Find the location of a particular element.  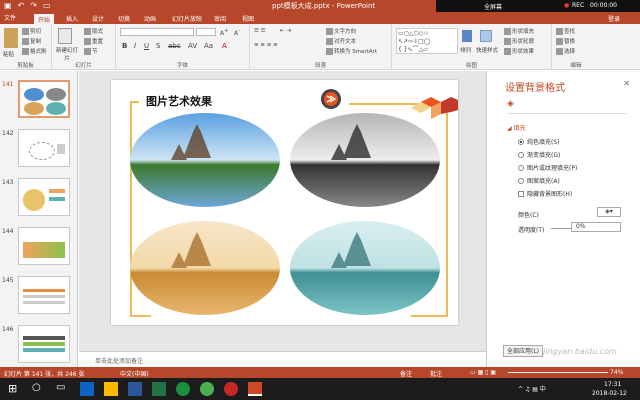

tray-icons: ^ ♫ ▤ 中 is located at coordinates (532, 388).